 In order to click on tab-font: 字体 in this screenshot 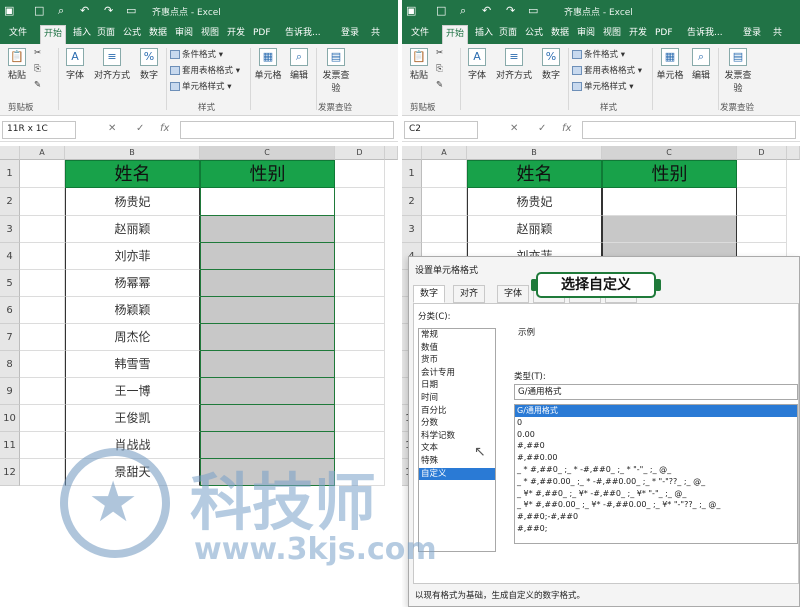, I will do `click(513, 294)`.